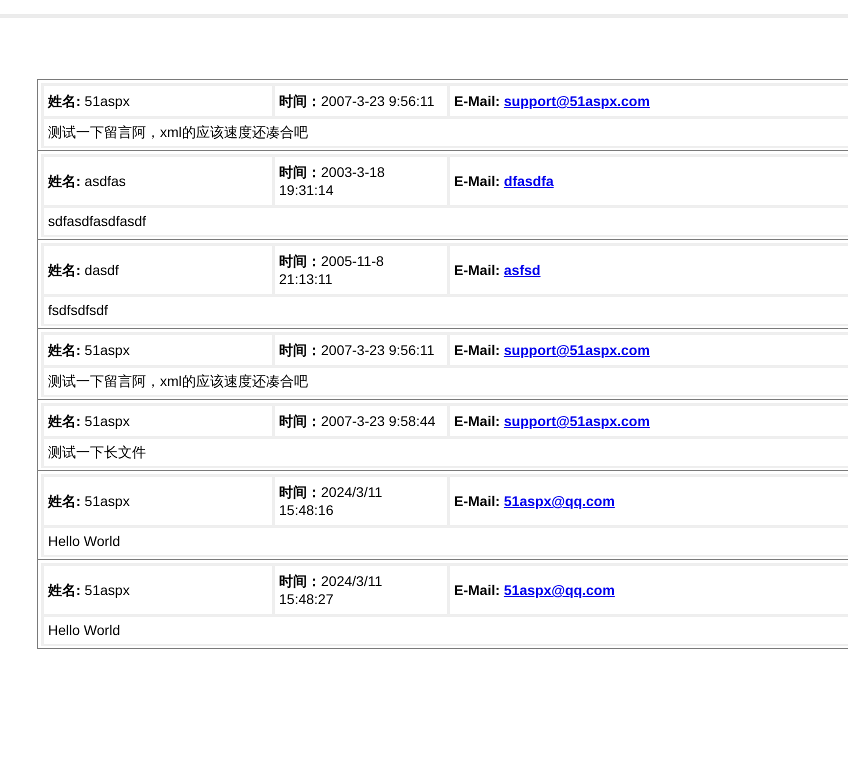 This screenshot has height=781, width=848. What do you see at coordinates (361, 270) in the screenshot?
I see `time-cell: 时间：2005-11-8 21:13:11` at bounding box center [361, 270].